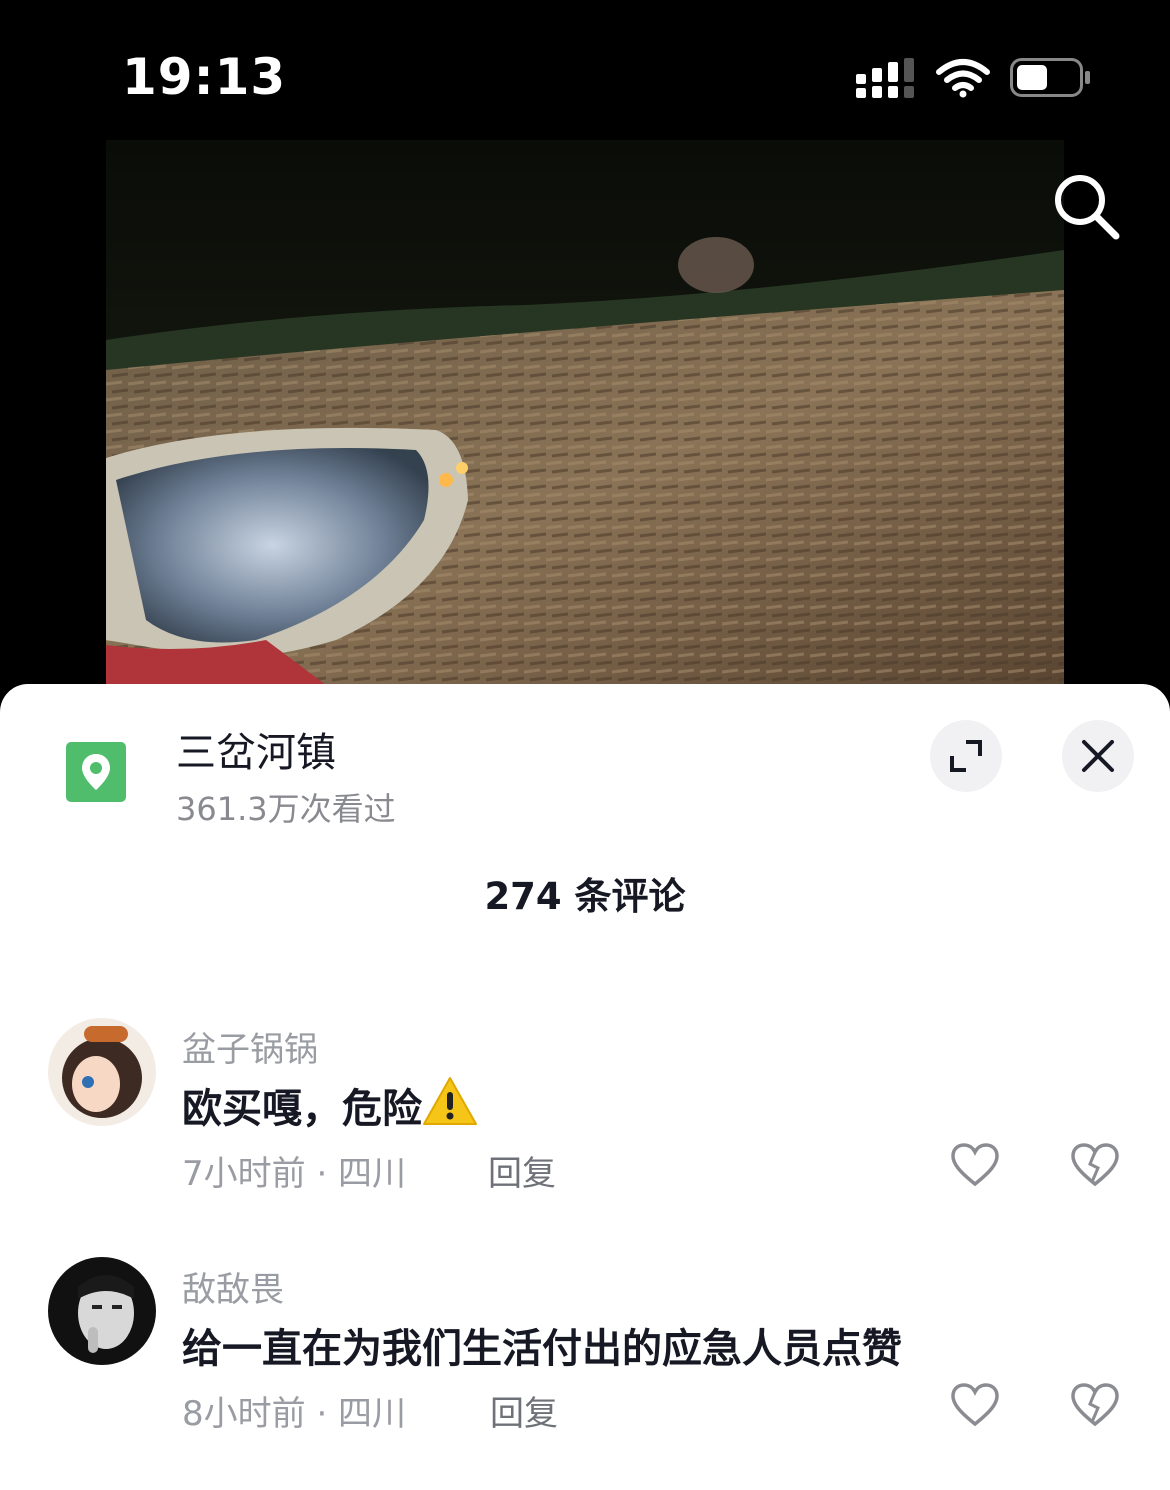 The width and height of the screenshot is (1170, 1490). Describe the element at coordinates (233, 1286) in the screenshot. I see `comment-username: 敌敌畏` at that location.